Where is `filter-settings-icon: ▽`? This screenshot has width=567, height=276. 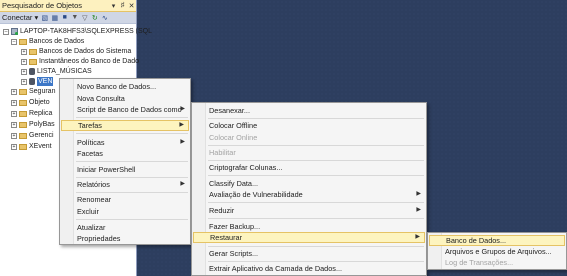
filter-settings-icon: ▽ is located at coordinates (84, 18).